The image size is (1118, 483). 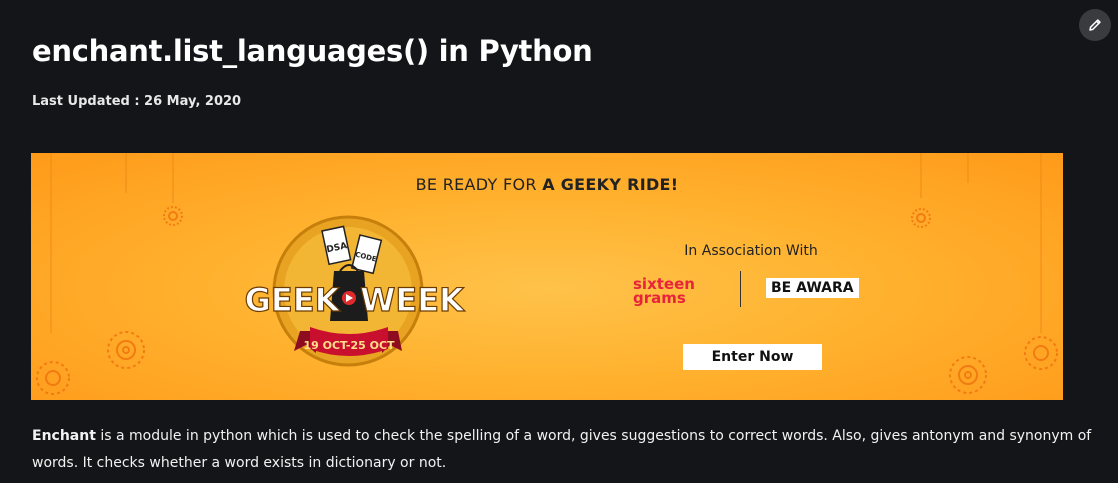 I want to click on geek-week-logo: DSA CODE GEEK WEEK 19 OCT-25 OCT, so click(x=366, y=300).